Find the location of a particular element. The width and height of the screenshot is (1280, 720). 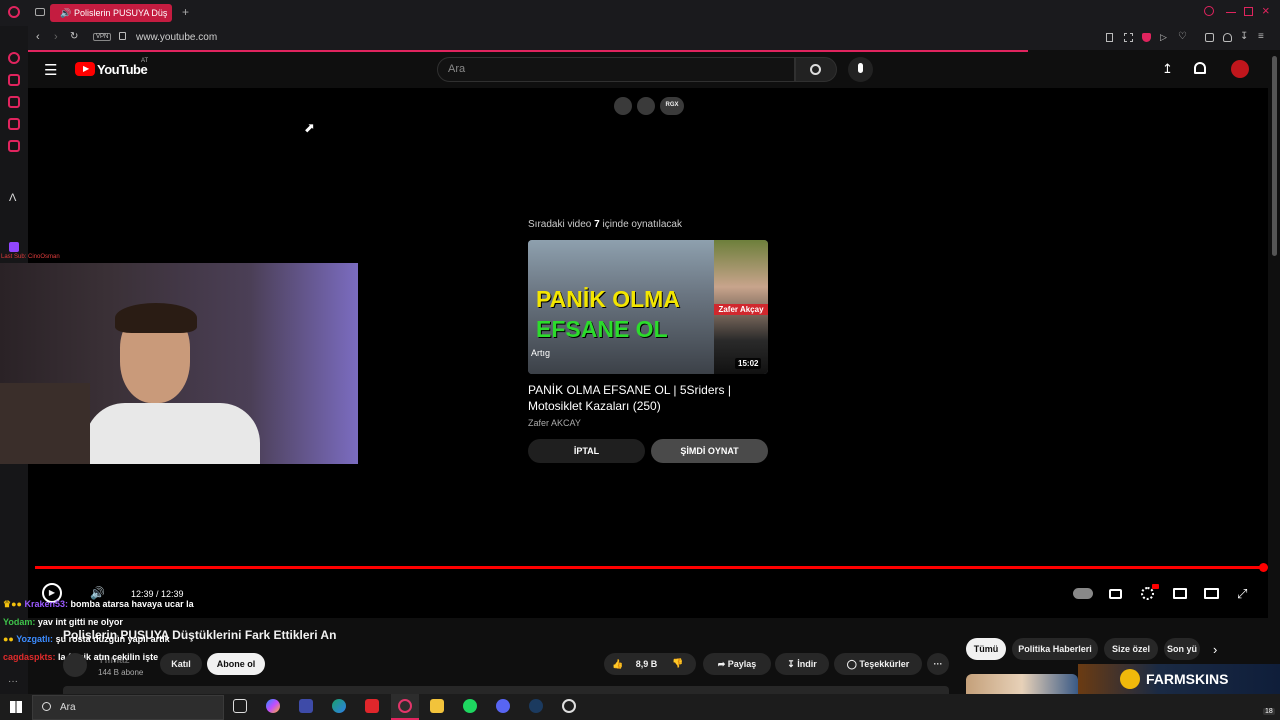

overlay-button-rgx: RGX is located at coordinates (672, 106).